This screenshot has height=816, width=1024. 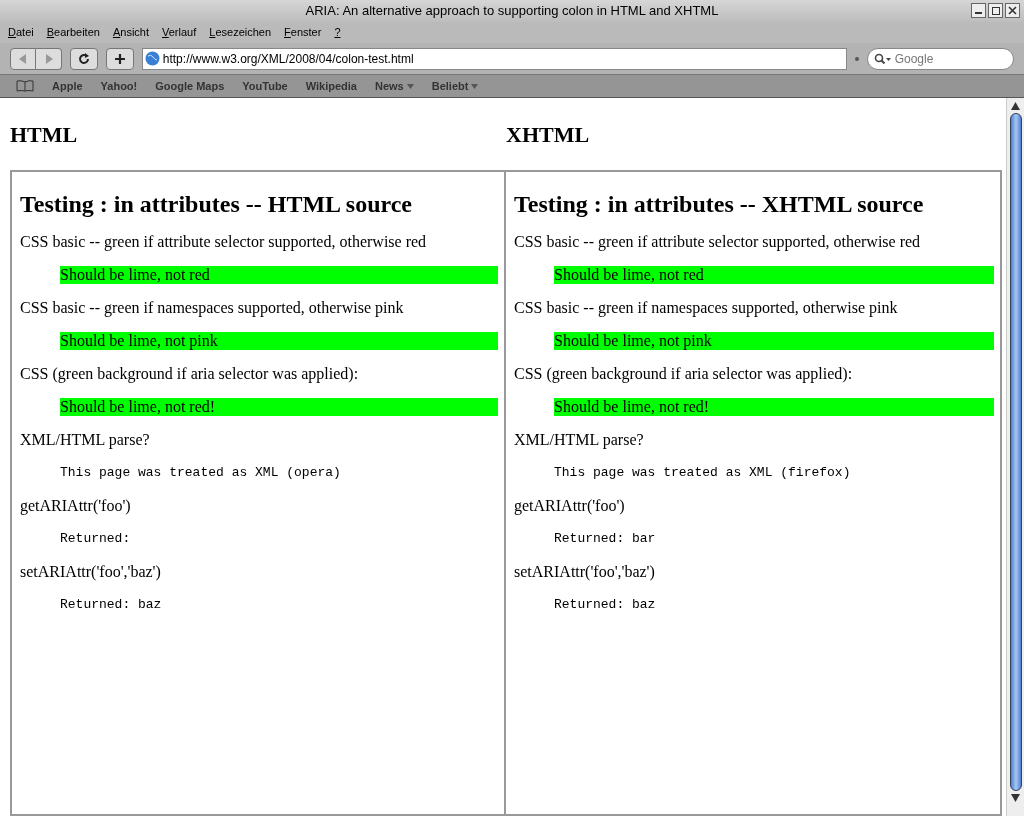 I want to click on reload-icon, so click(x=83, y=58).